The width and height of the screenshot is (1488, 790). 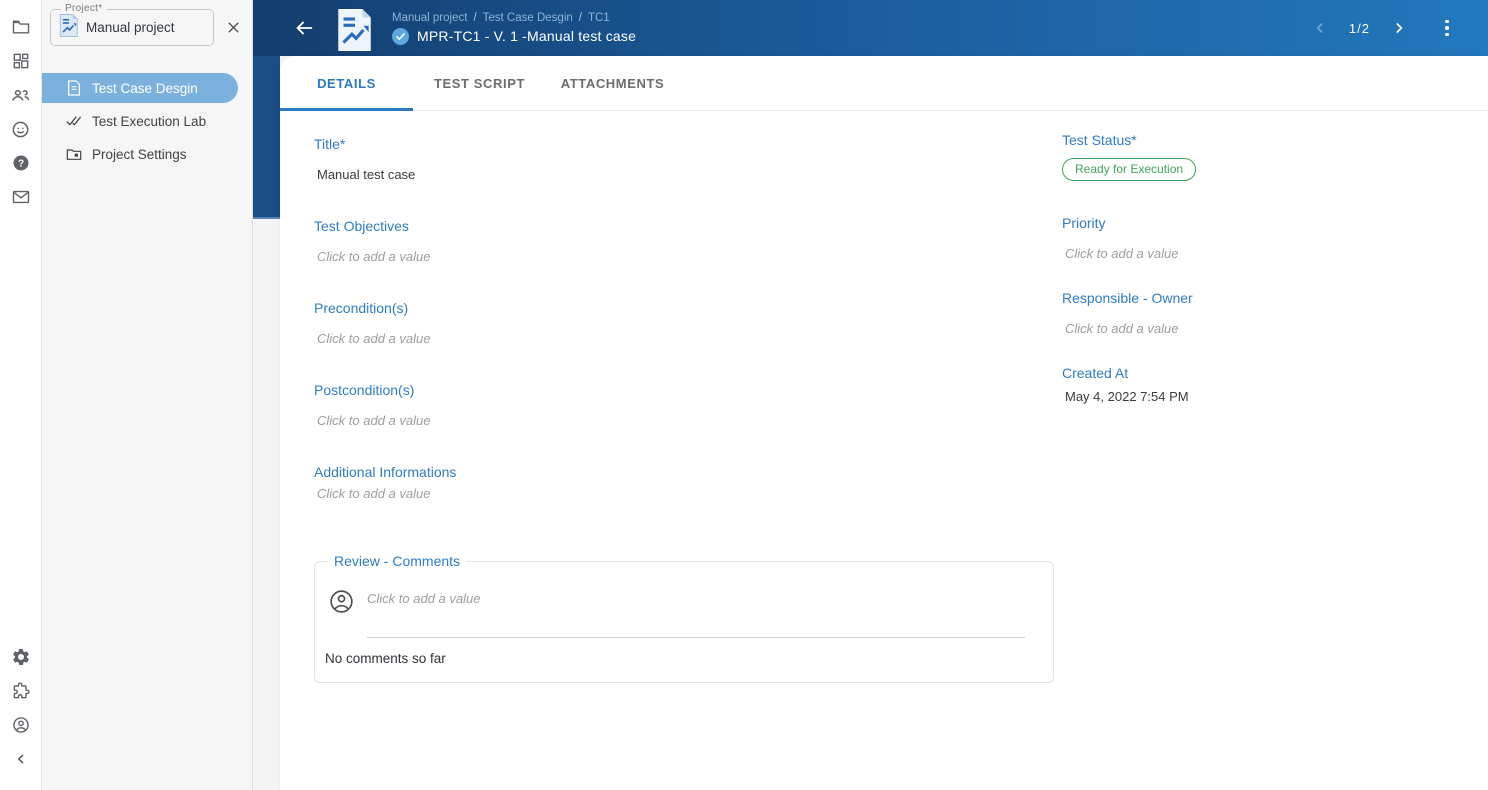 I want to click on more-options-icon, so click(x=1447, y=28).